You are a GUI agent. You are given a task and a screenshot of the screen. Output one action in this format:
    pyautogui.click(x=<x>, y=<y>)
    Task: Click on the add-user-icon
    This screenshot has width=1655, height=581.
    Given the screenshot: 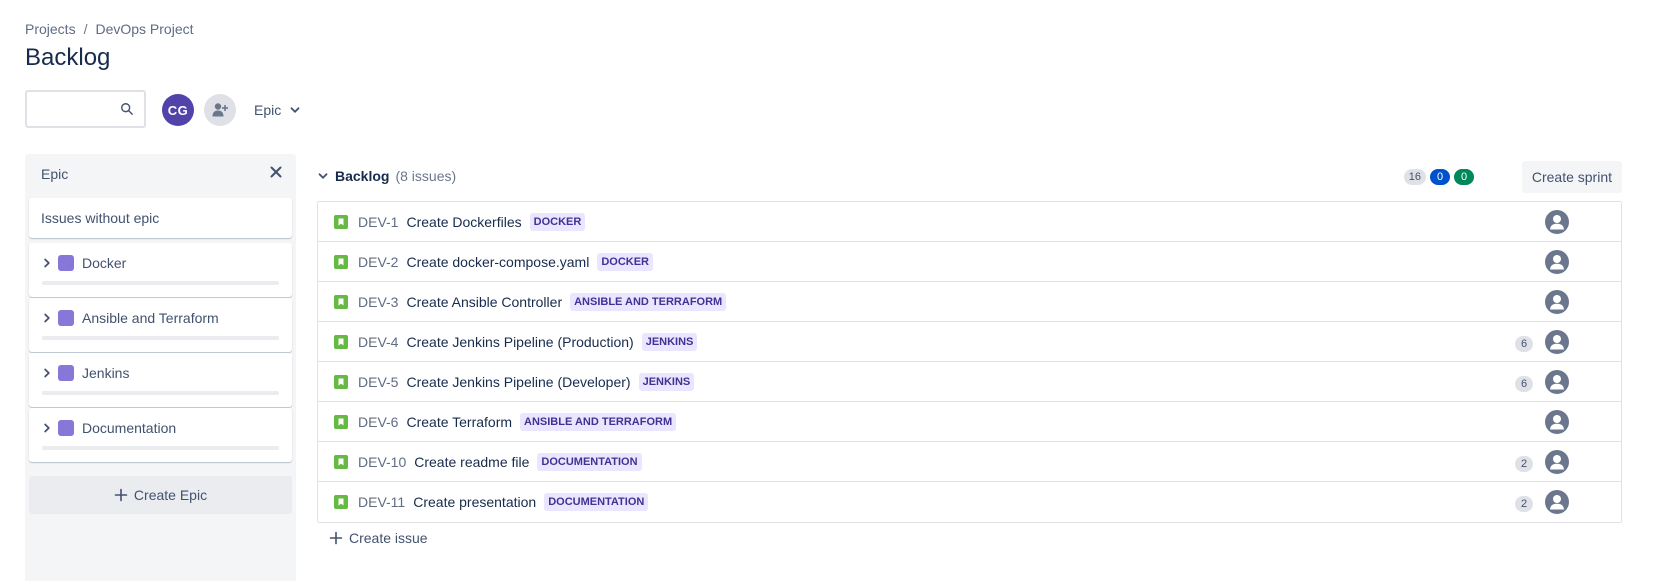 What is the action you would take?
    pyautogui.click(x=220, y=110)
    